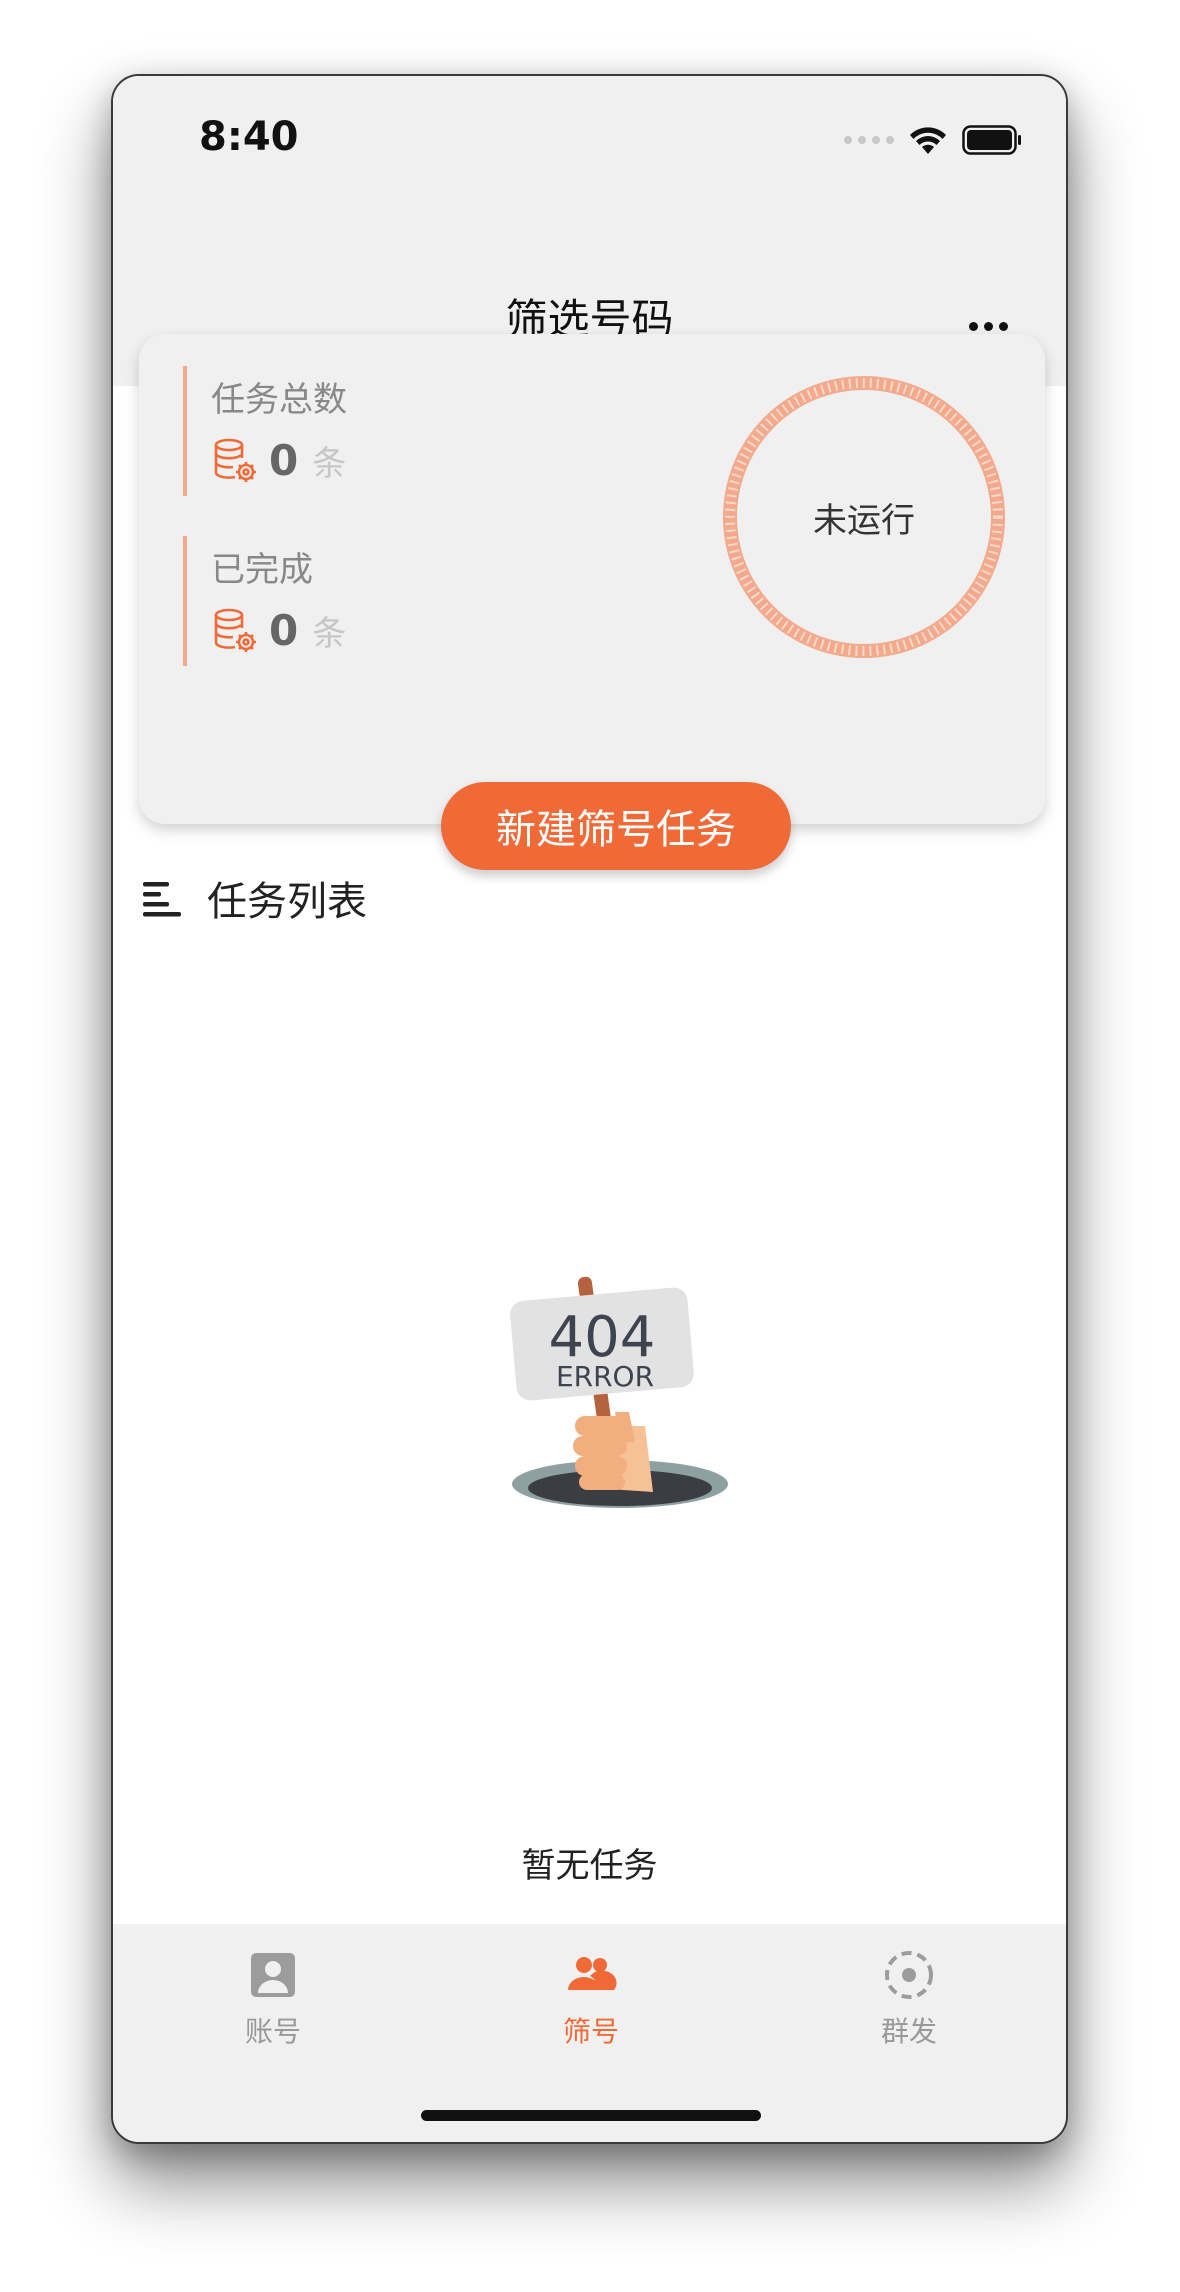 The image size is (1180, 2292). What do you see at coordinates (928, 140) in the screenshot?
I see `wifi-icon` at bounding box center [928, 140].